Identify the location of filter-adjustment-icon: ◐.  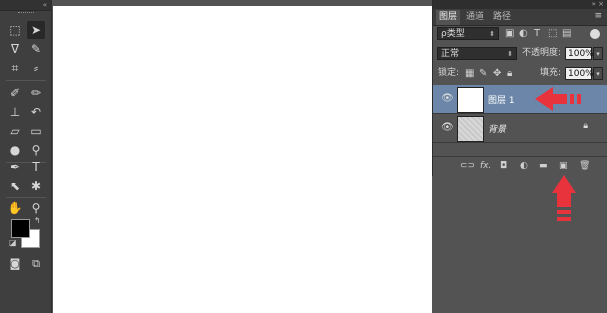
(523, 33).